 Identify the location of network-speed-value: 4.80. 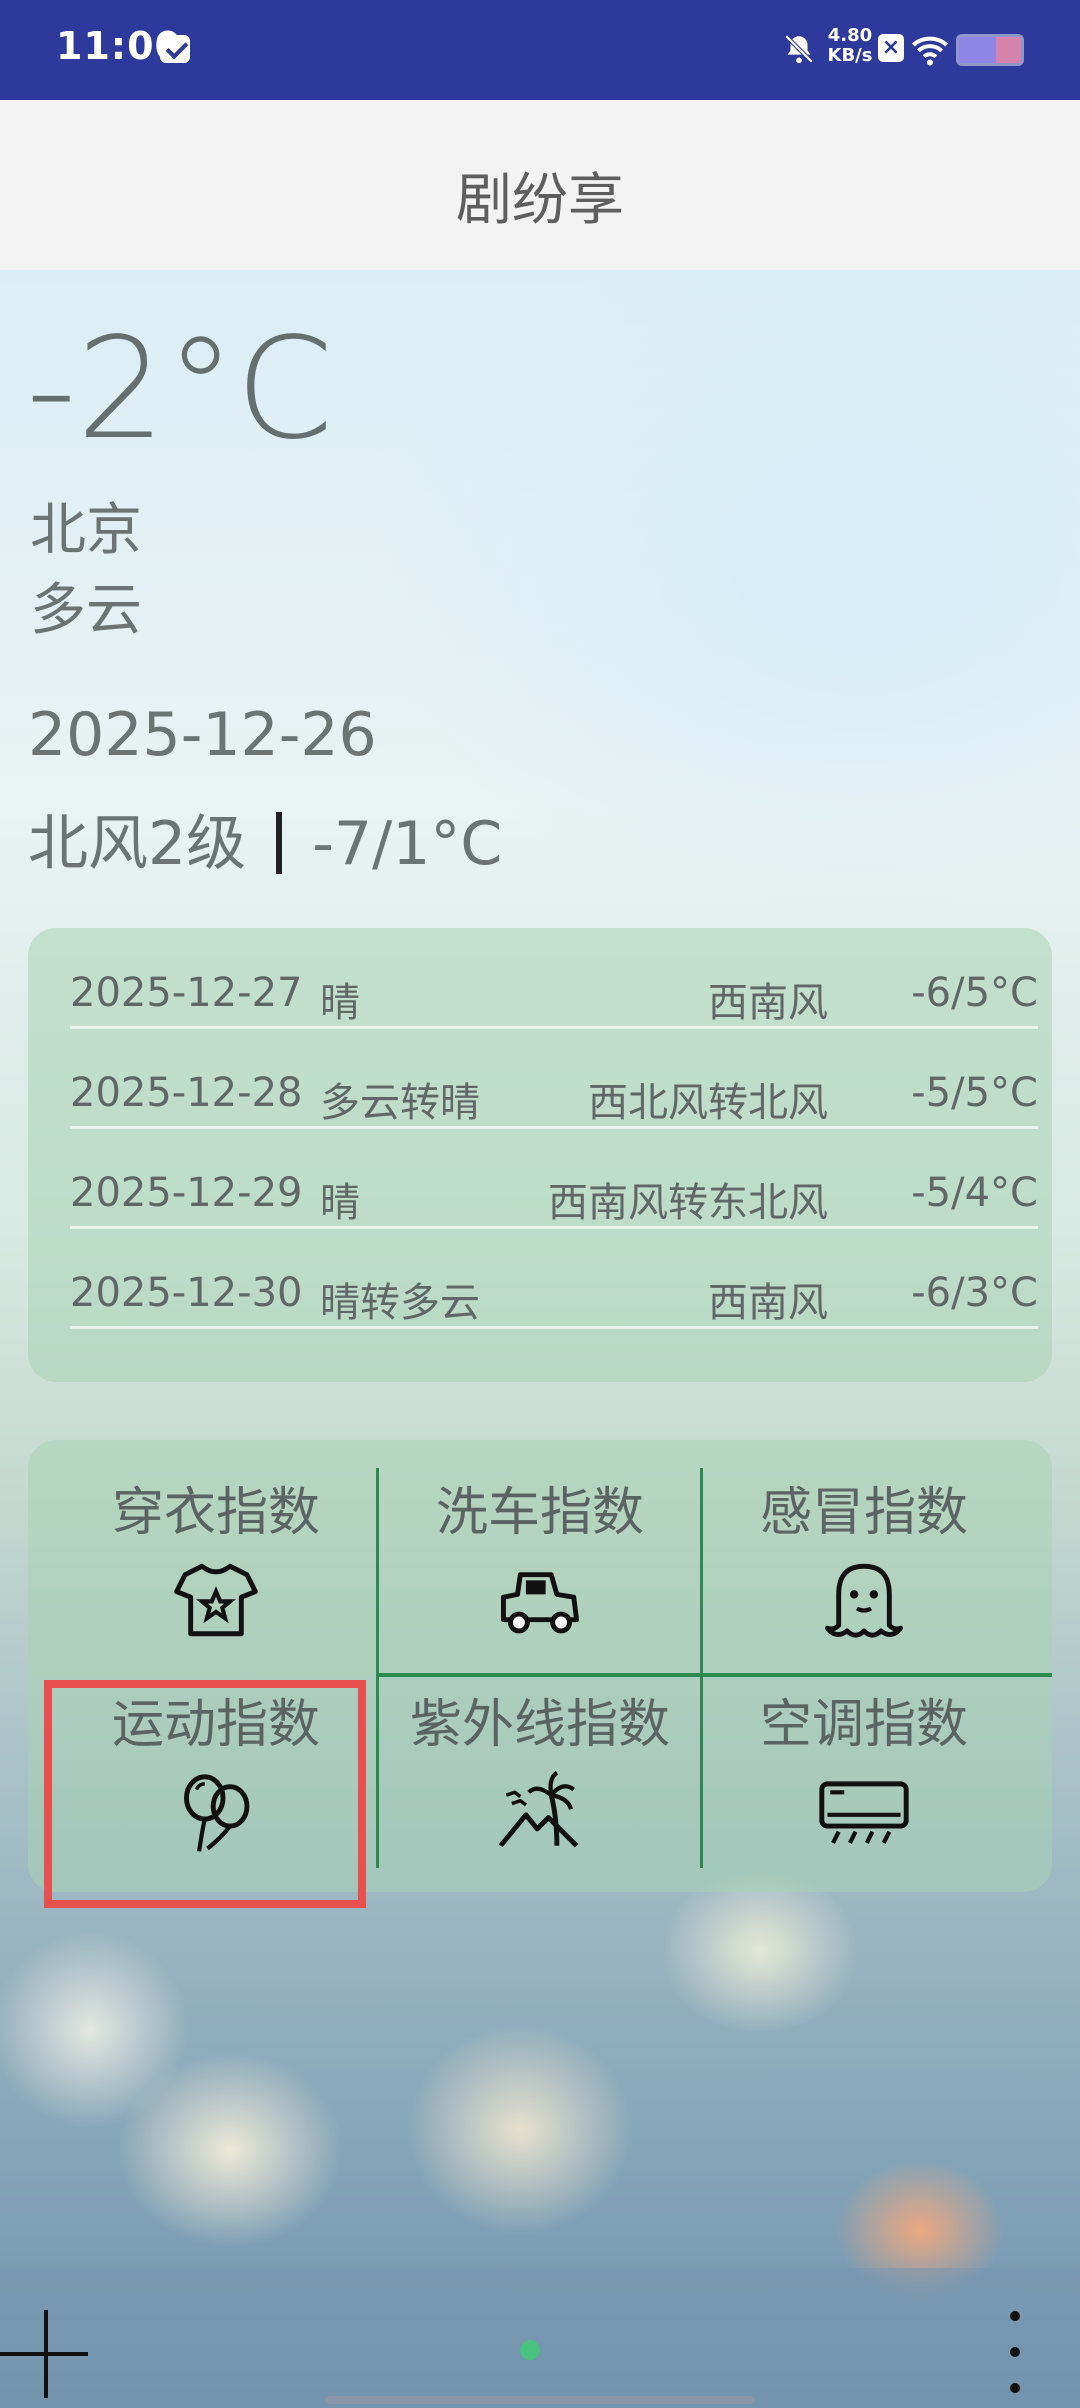
(850, 35).